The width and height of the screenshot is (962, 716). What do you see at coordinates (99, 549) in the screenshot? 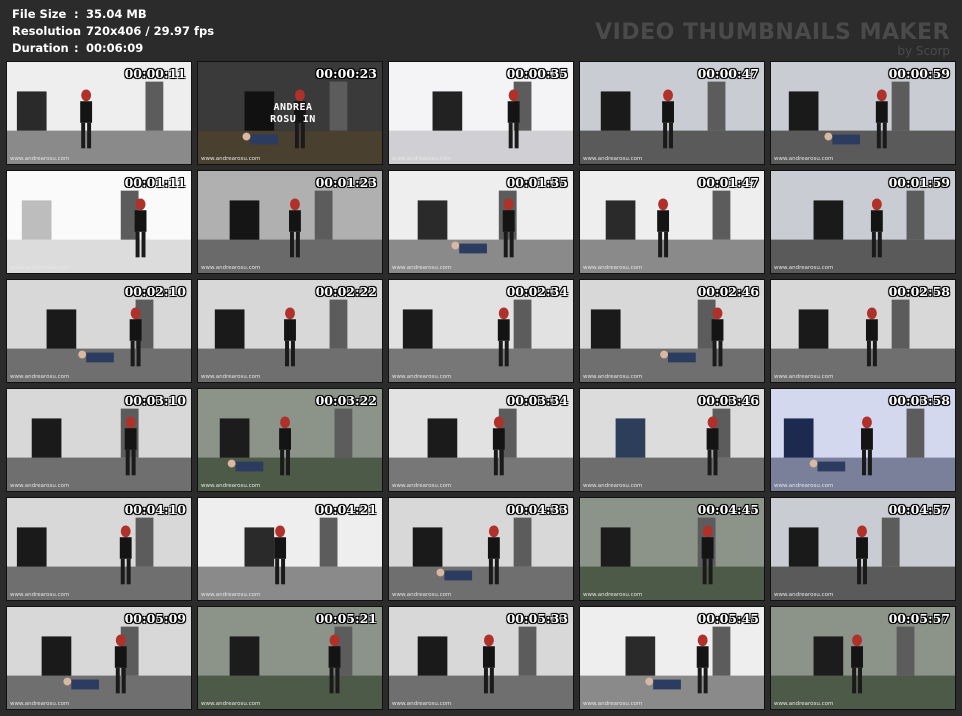
I see `thumbnail: 00:04:10 www.andrearosu.com` at bounding box center [99, 549].